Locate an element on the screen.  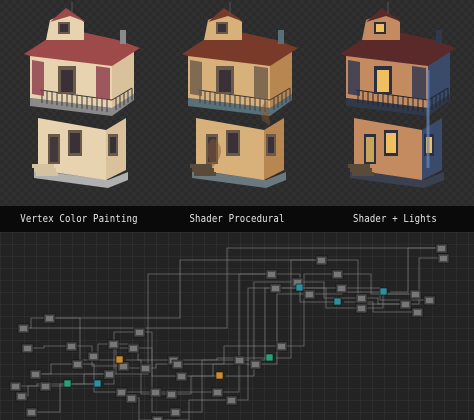
caption-lights: Shader + Lights is located at coordinates (395, 218).